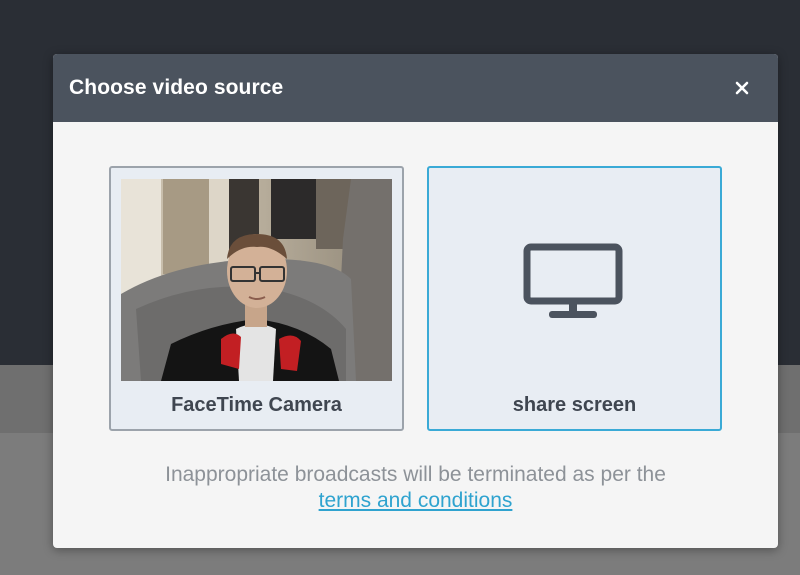 The image size is (800, 575). What do you see at coordinates (415, 88) in the screenshot?
I see `modal-header: Choose video source` at bounding box center [415, 88].